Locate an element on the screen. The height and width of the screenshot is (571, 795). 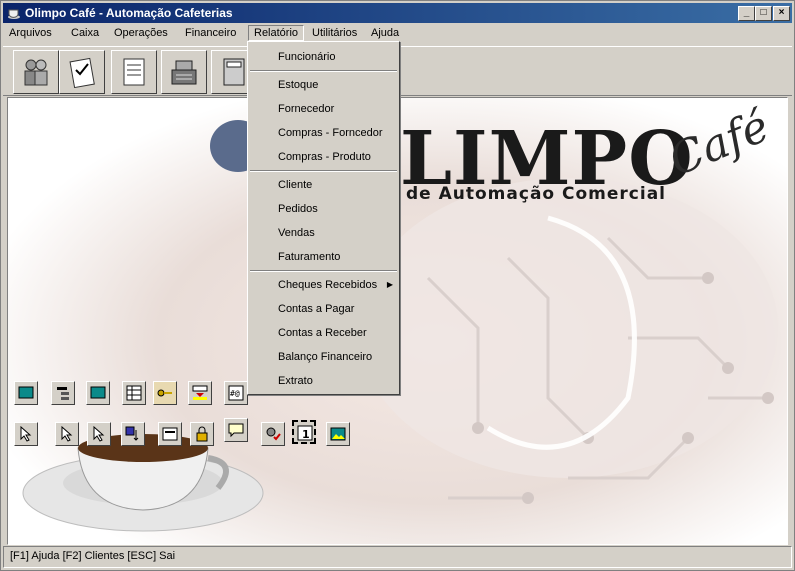
menu-item-estoque: Estoque is located at coordinates (298, 85).